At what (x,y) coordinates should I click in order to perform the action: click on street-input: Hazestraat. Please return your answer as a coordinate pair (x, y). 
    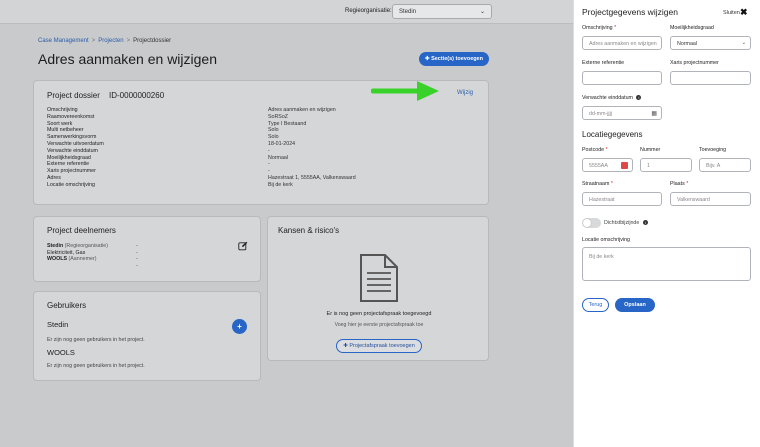
    Looking at the image, I should click on (622, 199).